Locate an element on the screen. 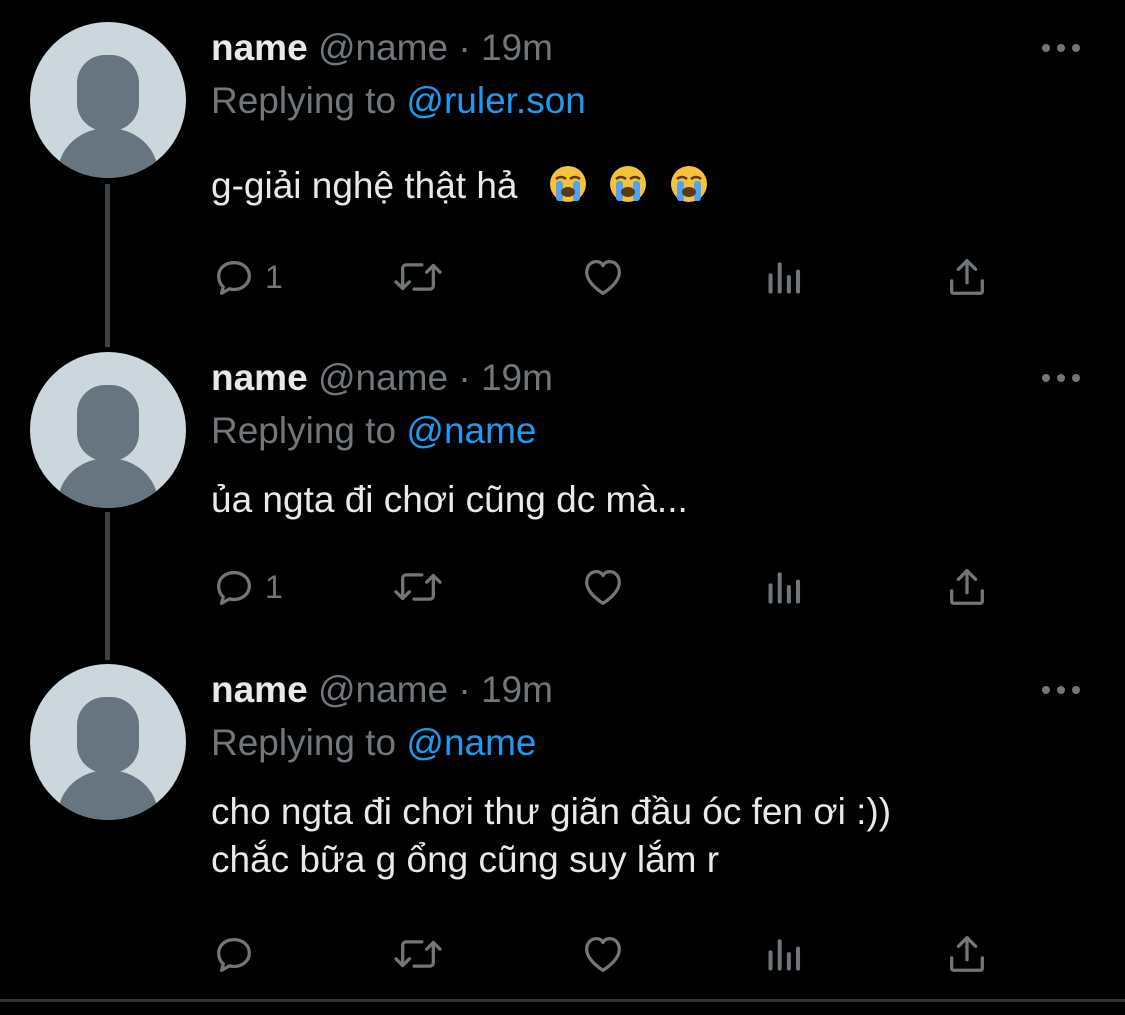 The width and height of the screenshot is (1125, 1015). divider is located at coordinates (562, 1000).